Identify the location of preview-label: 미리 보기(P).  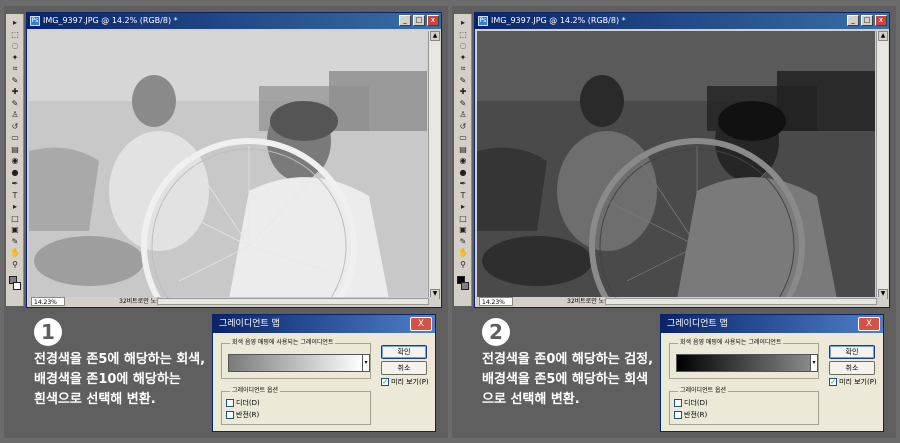
(410, 382).